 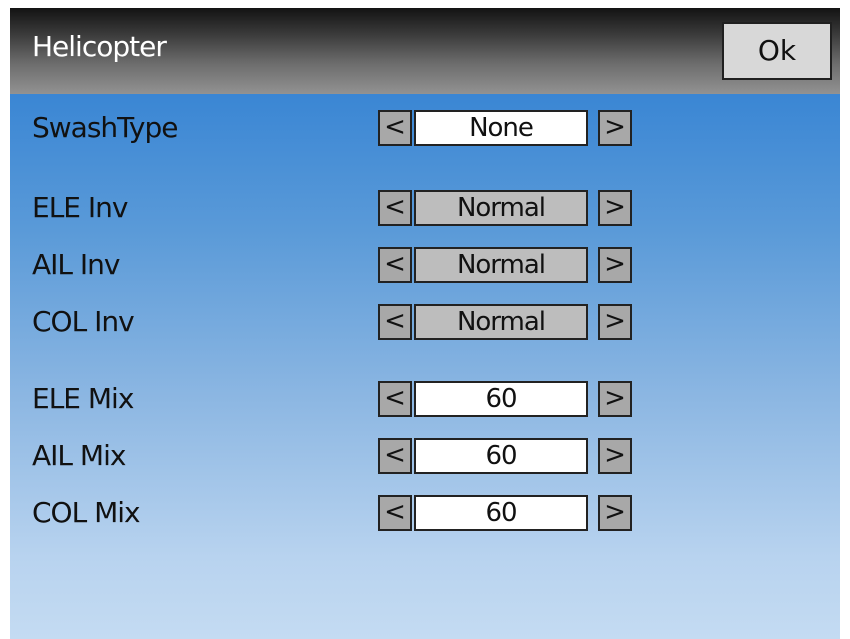 I want to click on col-mix-prev-button: <, so click(x=395, y=513).